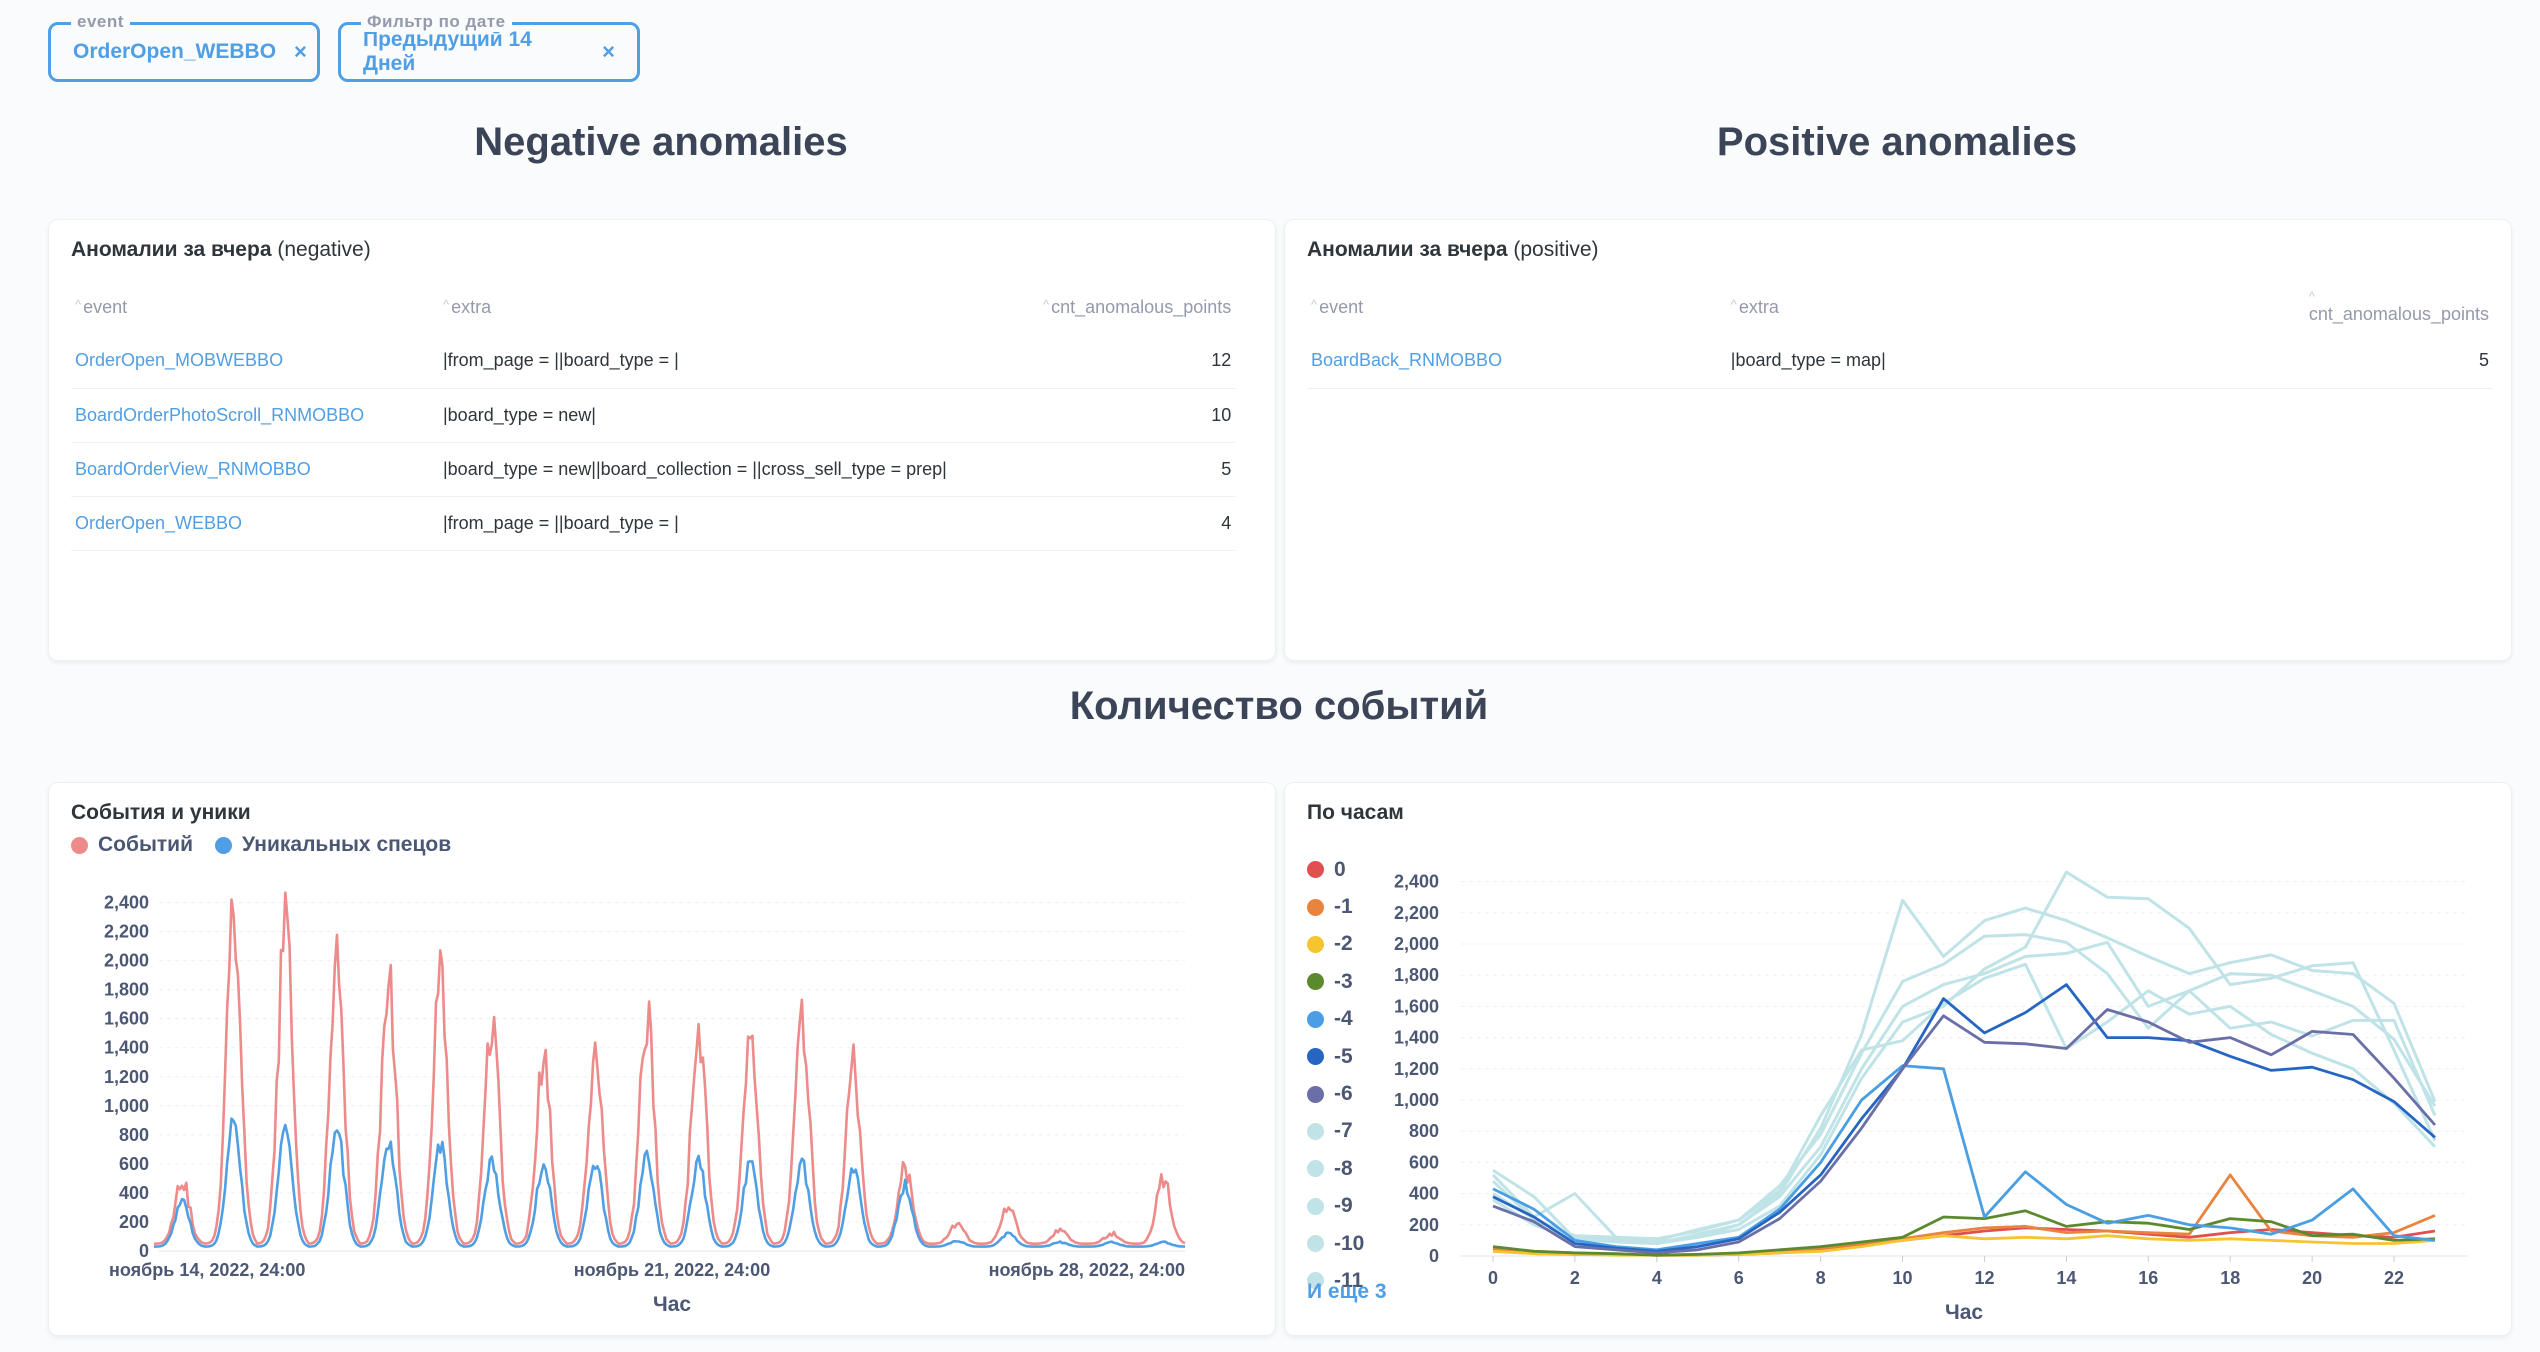  What do you see at coordinates (1416, 944) in the screenshot?
I see `y-tick-label: 2,000` at bounding box center [1416, 944].